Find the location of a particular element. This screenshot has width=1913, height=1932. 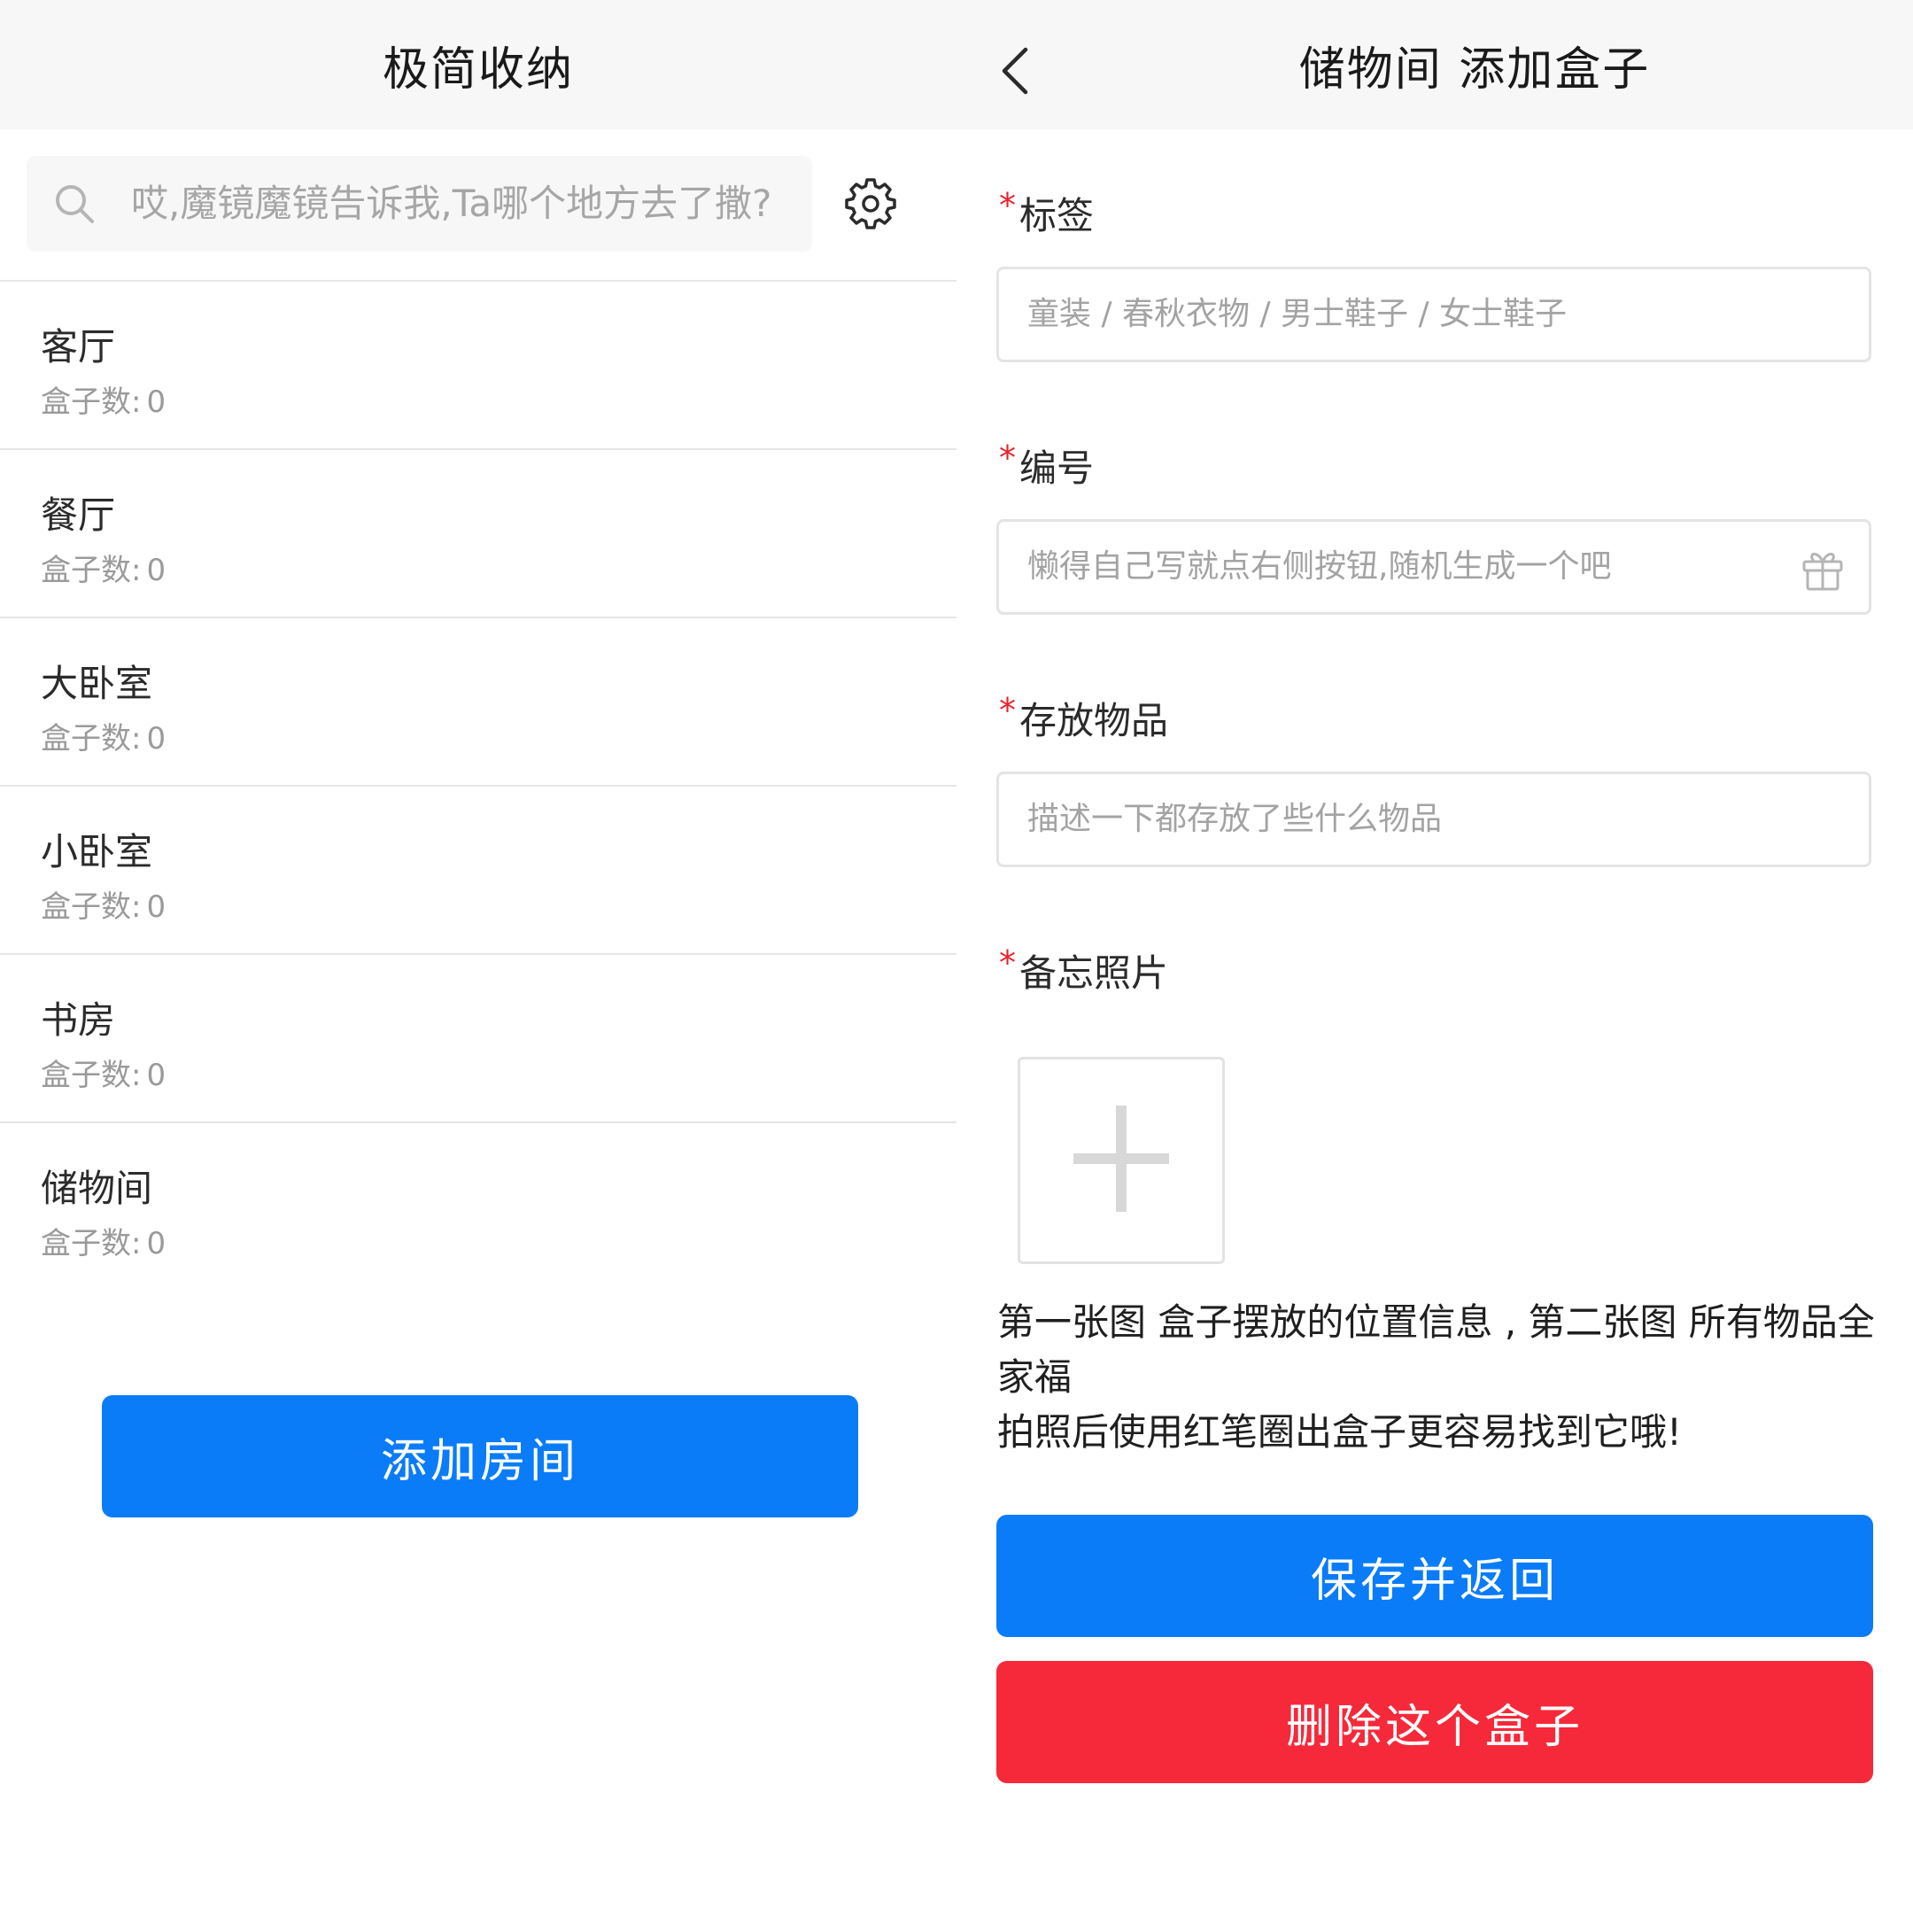

right-header: 储物间 添加盒子 is located at coordinates (1435, 64).